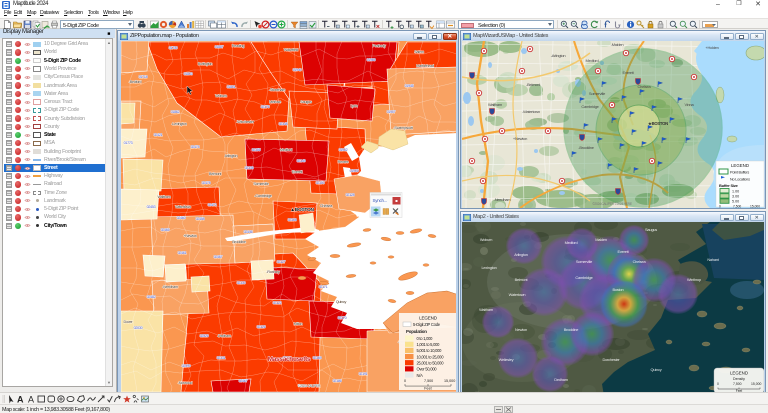  What do you see at coordinates (430, 356) in the screenshot?
I see `svg-text: 10,001 to 25,000` at bounding box center [430, 356].